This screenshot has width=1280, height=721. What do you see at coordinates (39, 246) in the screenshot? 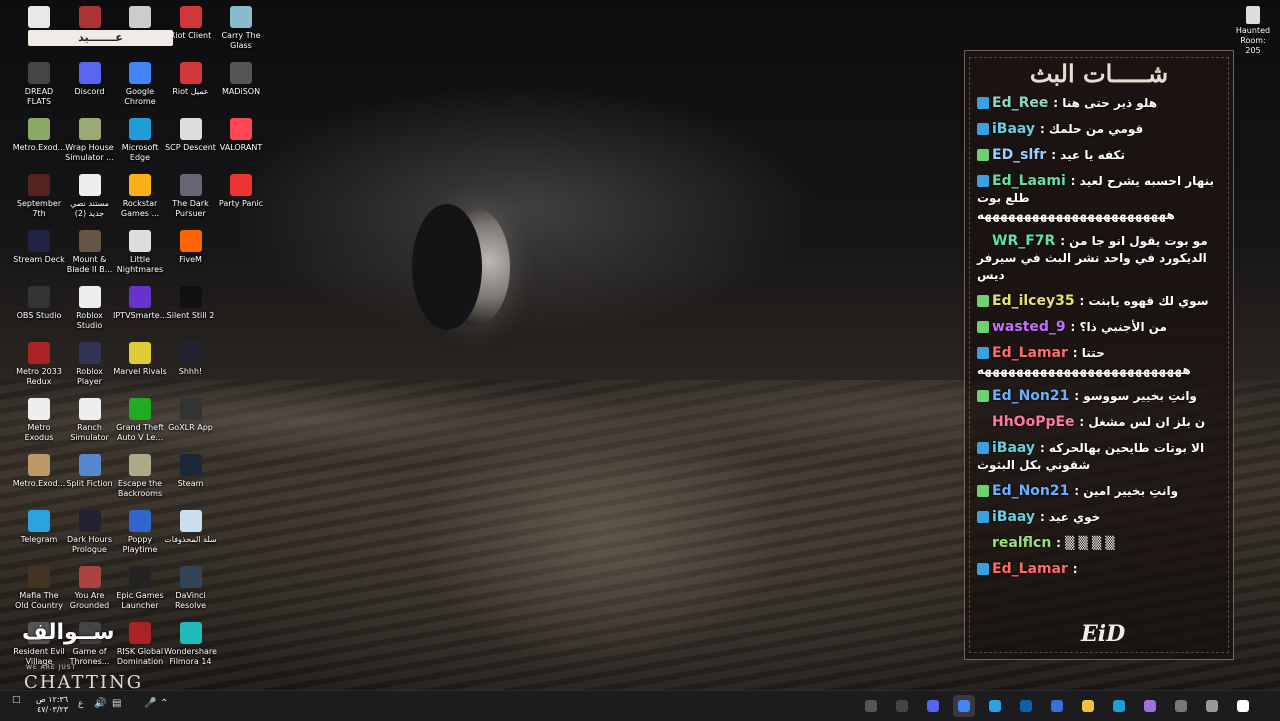
I see `desktop-icon: Stream Deck` at bounding box center [39, 246].